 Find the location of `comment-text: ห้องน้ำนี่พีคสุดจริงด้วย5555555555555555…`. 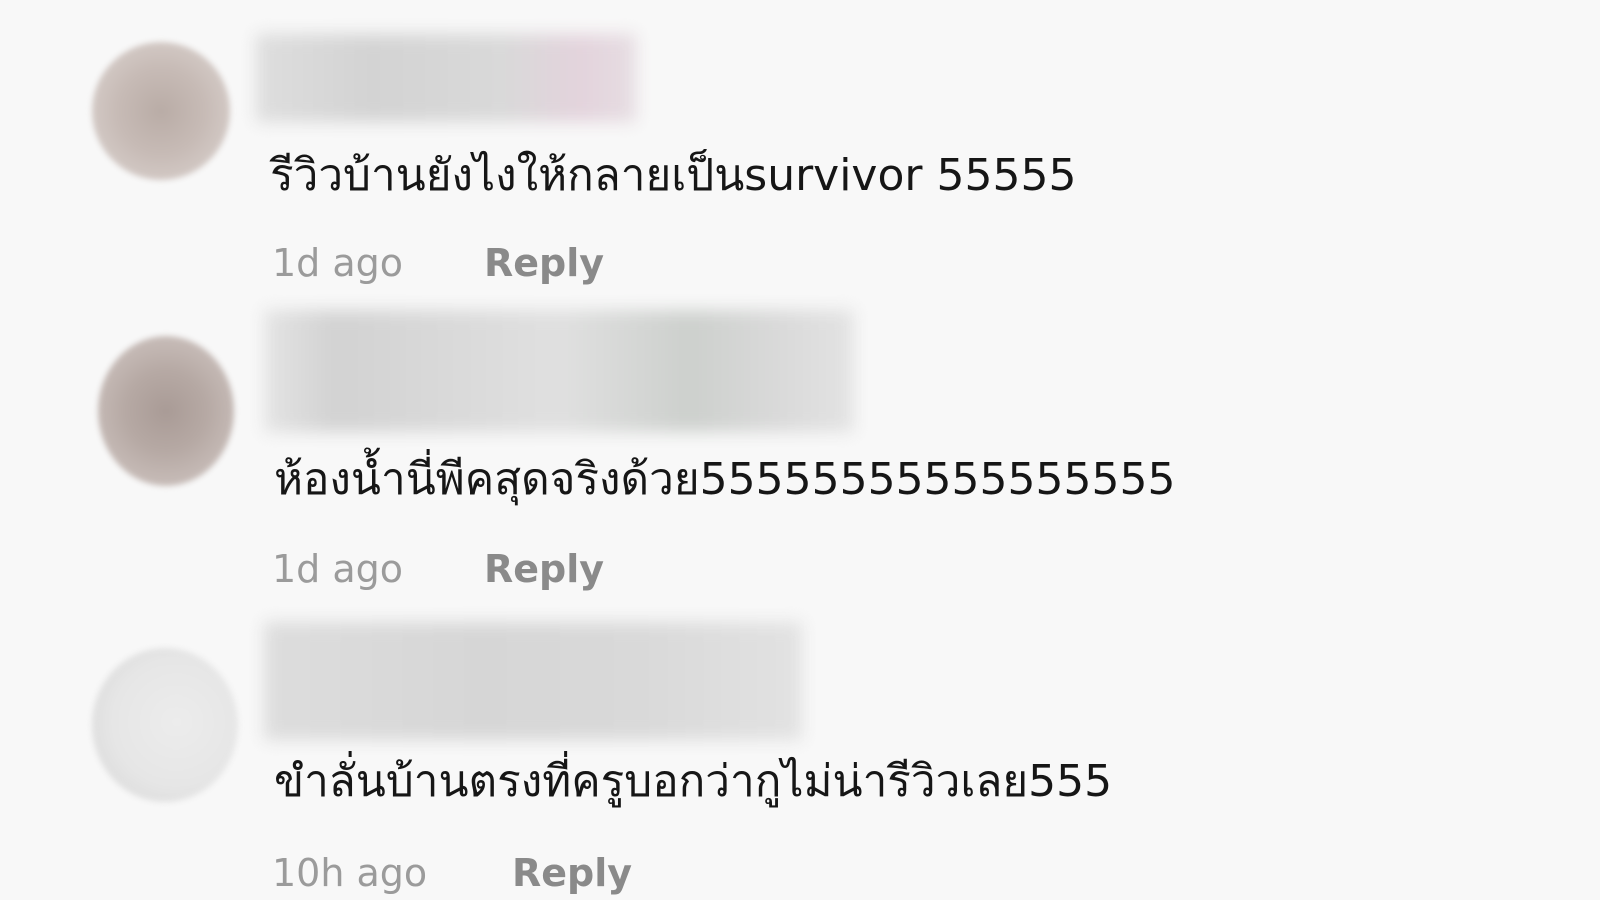

comment-text: ห้องน้ำนี่พีคสุดจริงด้วย5555555555555555… is located at coordinates (725, 479).